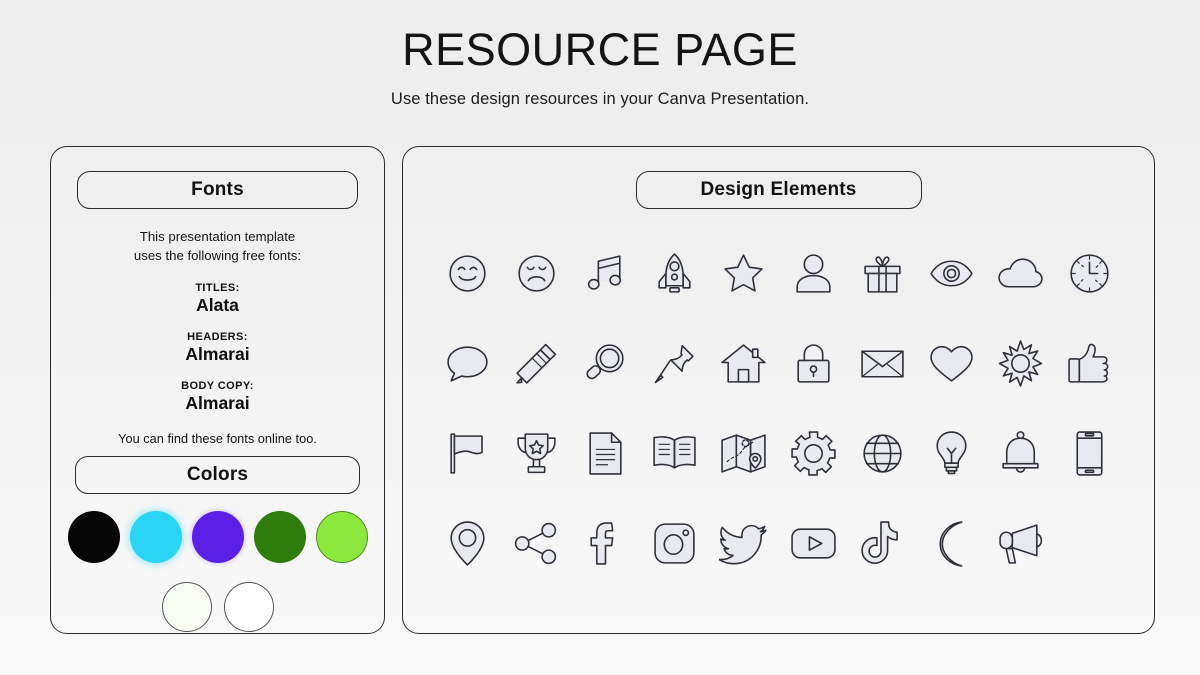 The width and height of the screenshot is (1200, 675). What do you see at coordinates (882, 363) in the screenshot?
I see `envelope-icon` at bounding box center [882, 363].